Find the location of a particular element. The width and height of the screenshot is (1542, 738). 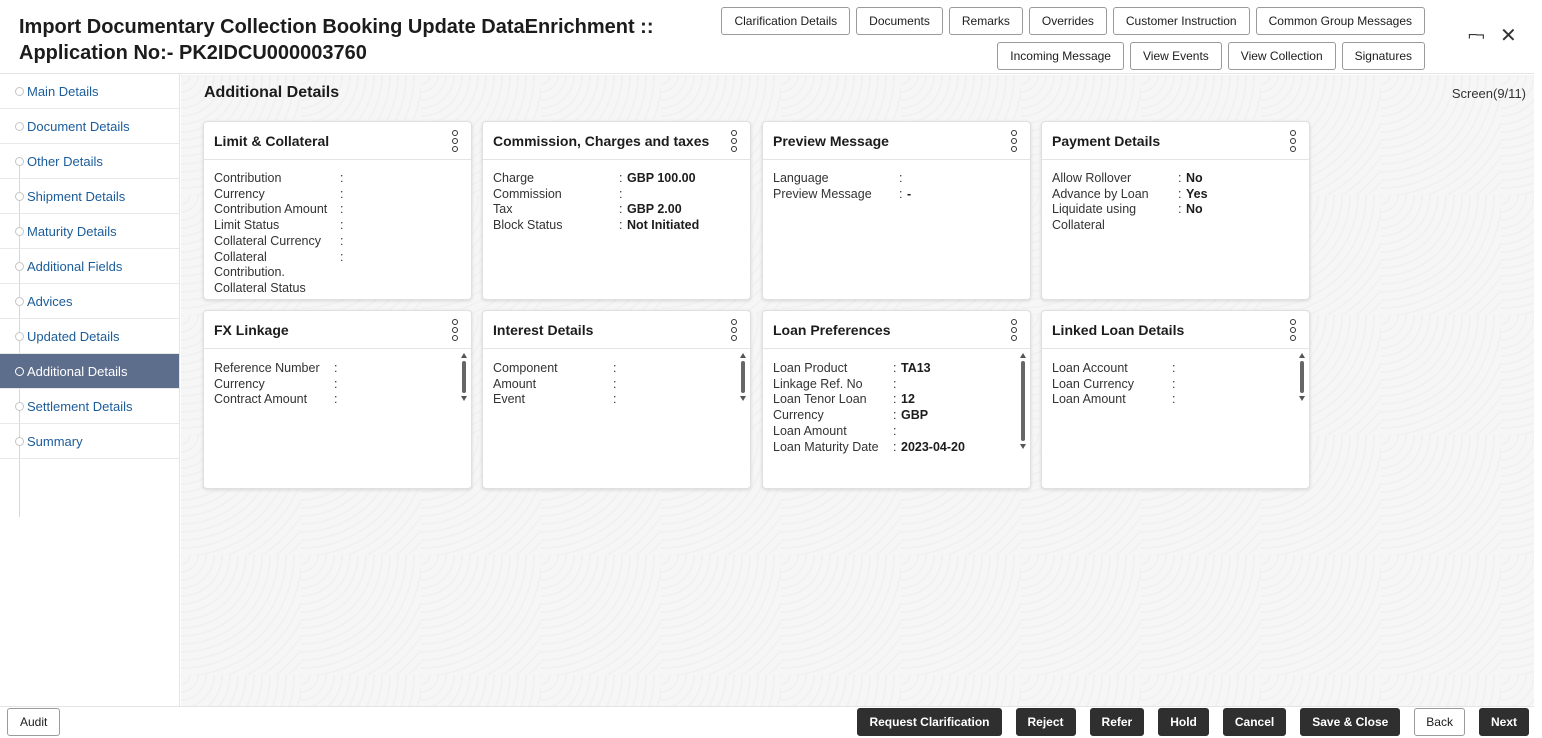

collapse-icon: ⌐¬ is located at coordinates (1476, 36).